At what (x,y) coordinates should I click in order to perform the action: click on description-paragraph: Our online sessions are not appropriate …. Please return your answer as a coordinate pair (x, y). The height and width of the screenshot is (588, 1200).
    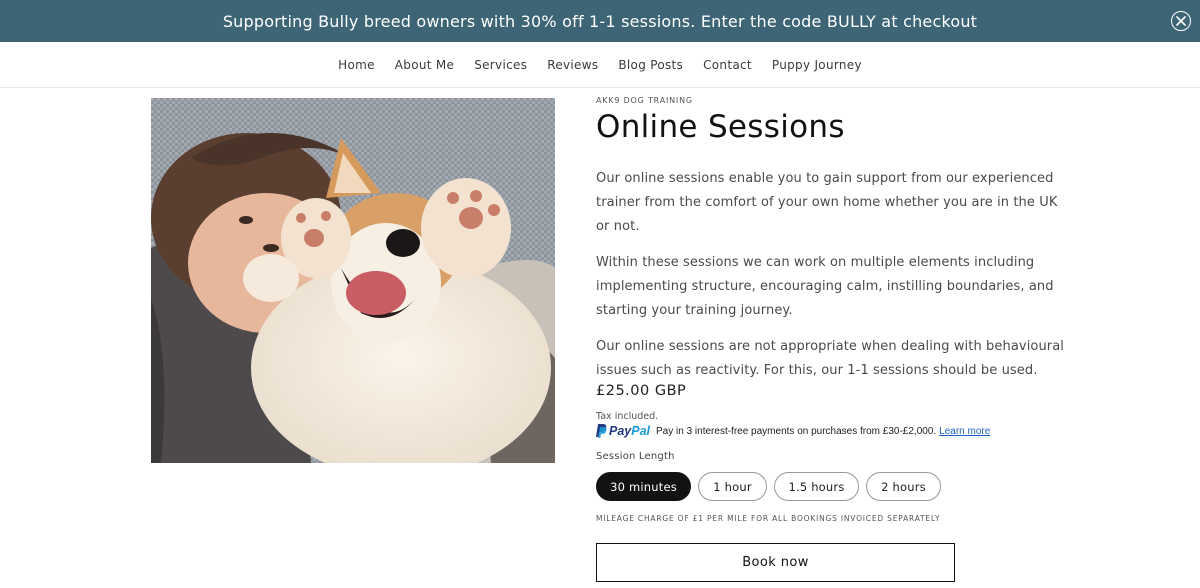
    Looking at the image, I should click on (830, 358).